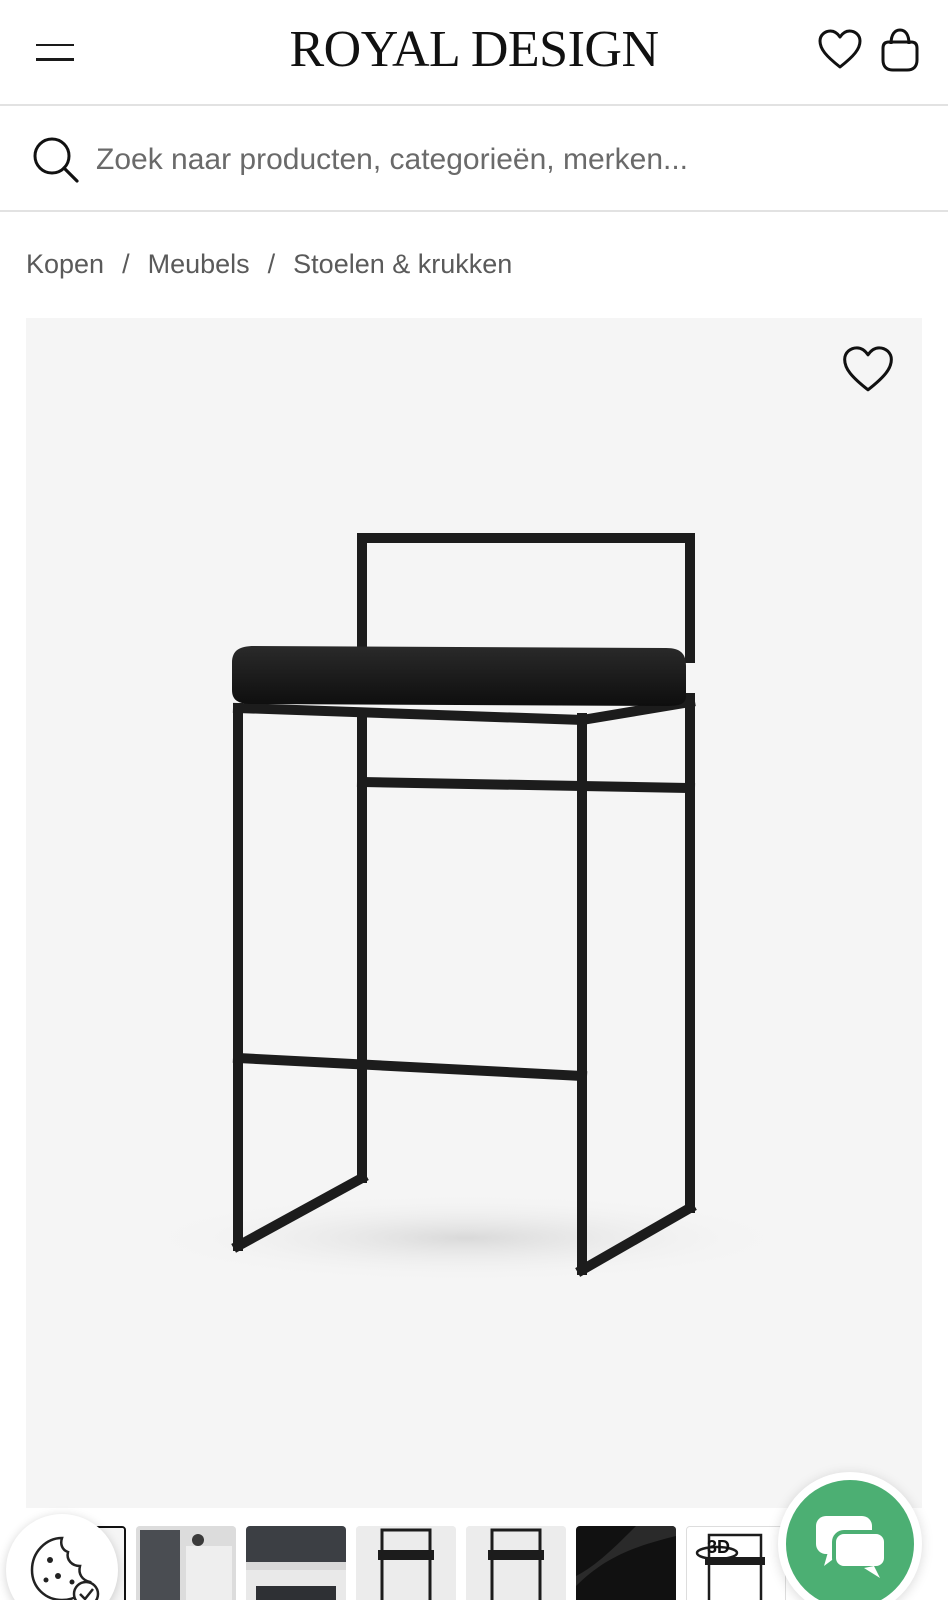 The height and width of the screenshot is (1600, 948). Describe the element at coordinates (852, 1547) in the screenshot. I see `chat-bubbles-icon` at that location.